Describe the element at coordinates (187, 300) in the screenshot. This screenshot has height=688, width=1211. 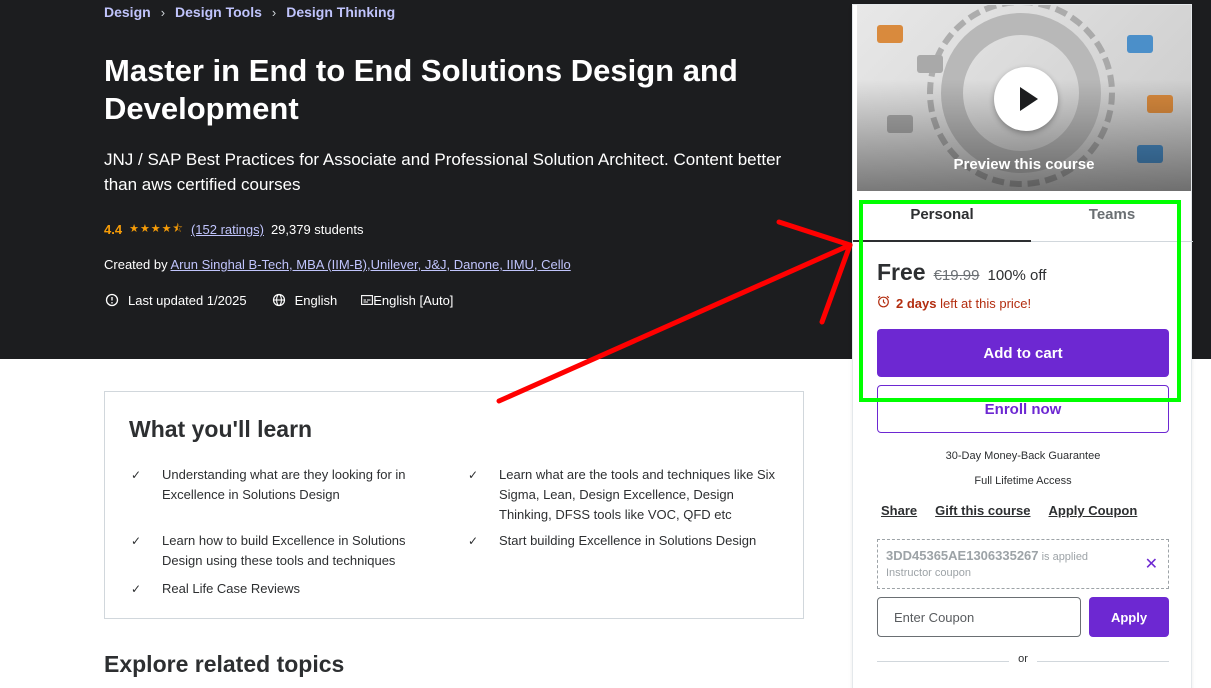
I see `last-updated: Last updated 1/2025` at that location.